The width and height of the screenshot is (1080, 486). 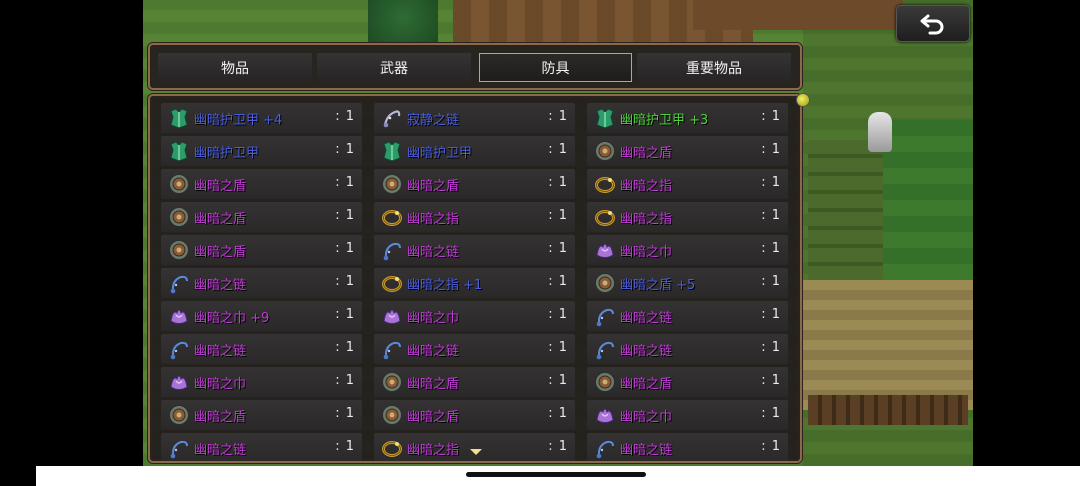 I want to click on back-button, so click(x=933, y=23).